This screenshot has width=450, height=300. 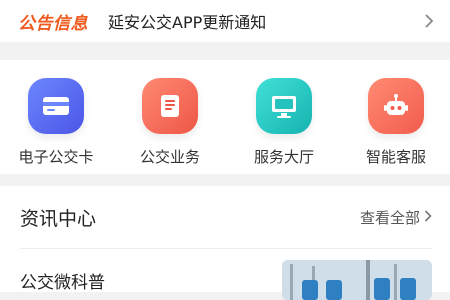 What do you see at coordinates (56, 157) in the screenshot?
I see `action-label: 电子公交卡` at bounding box center [56, 157].